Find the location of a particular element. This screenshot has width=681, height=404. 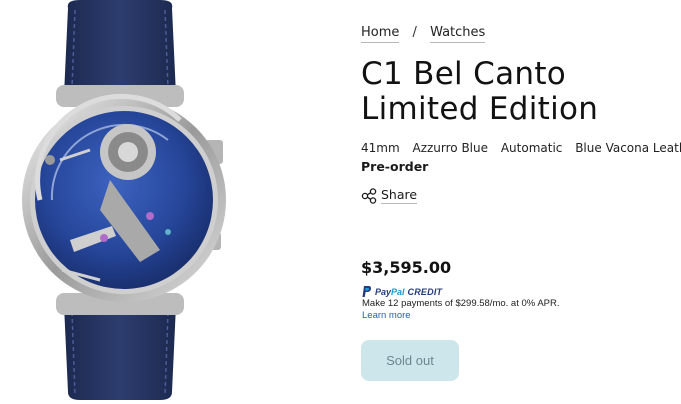

sold-out-button: Sold out is located at coordinates (410, 360).